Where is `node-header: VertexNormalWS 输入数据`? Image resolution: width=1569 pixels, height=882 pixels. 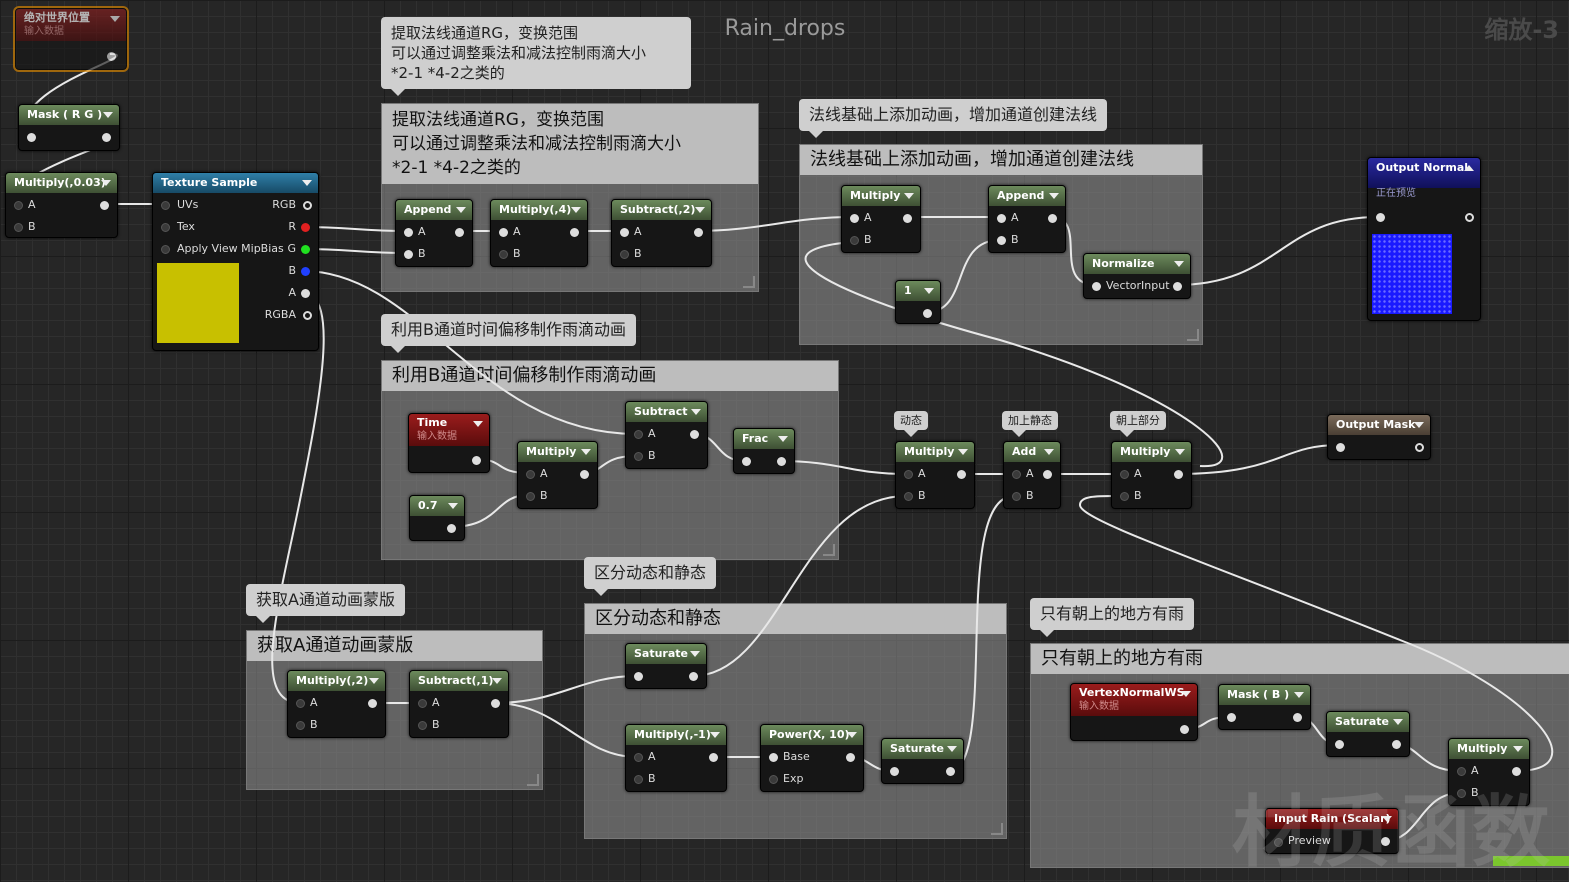 node-header: VertexNormalWS 输入数据 is located at coordinates (1134, 700).